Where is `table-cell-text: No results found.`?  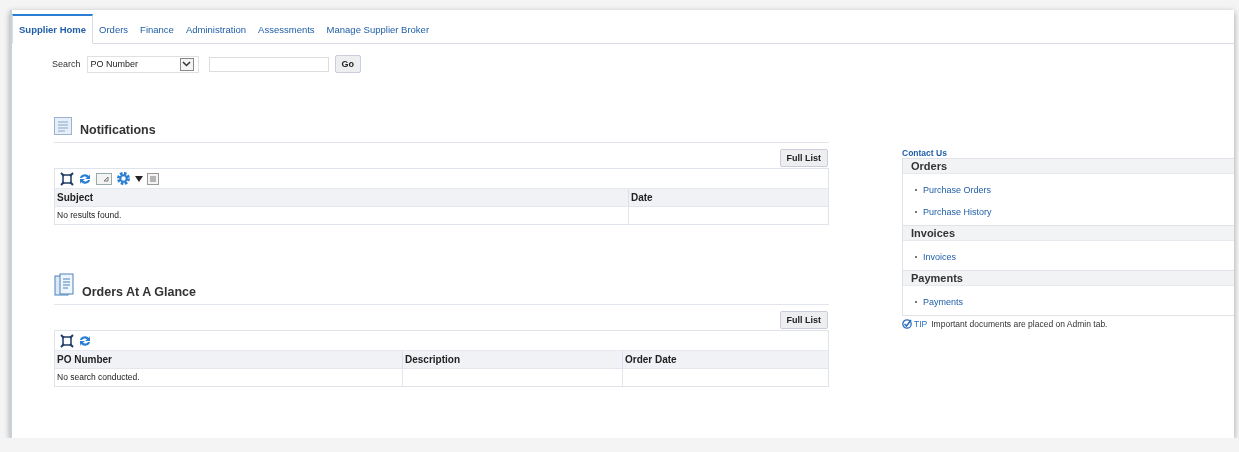
table-cell-text: No results found. is located at coordinates (89, 215).